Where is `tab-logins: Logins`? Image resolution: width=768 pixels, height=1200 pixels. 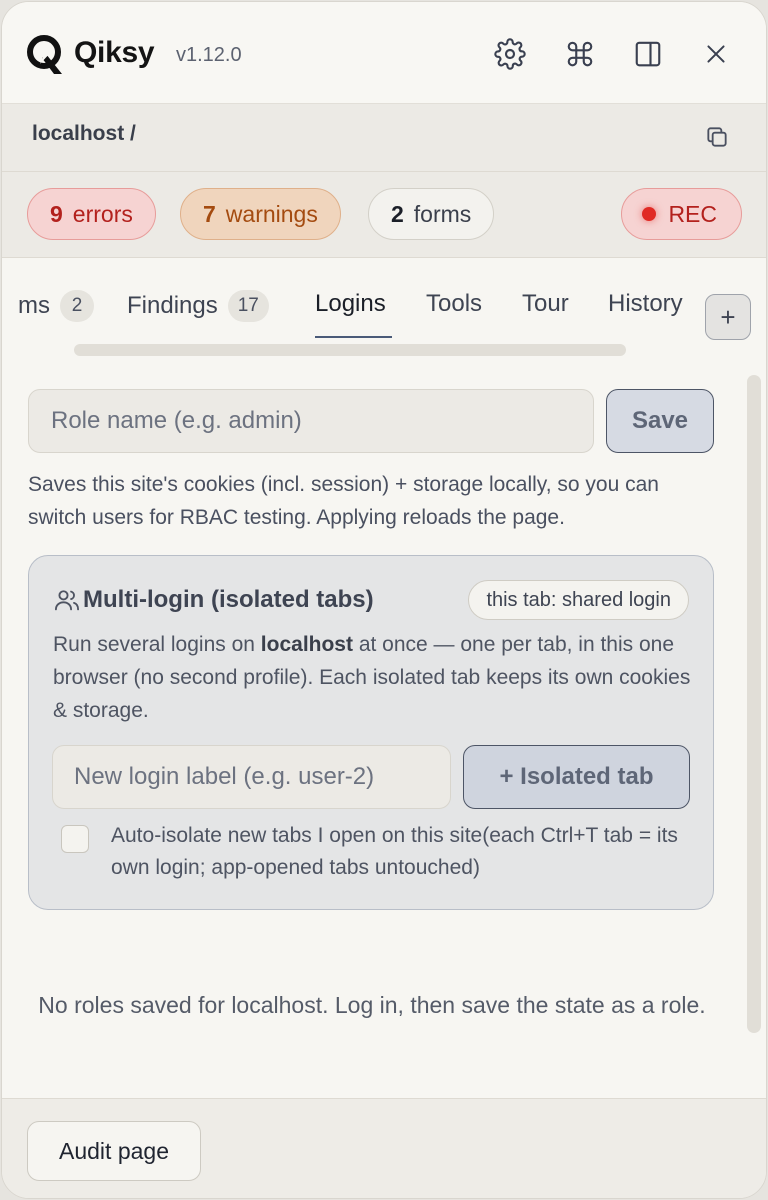 tab-logins: Logins is located at coordinates (350, 304).